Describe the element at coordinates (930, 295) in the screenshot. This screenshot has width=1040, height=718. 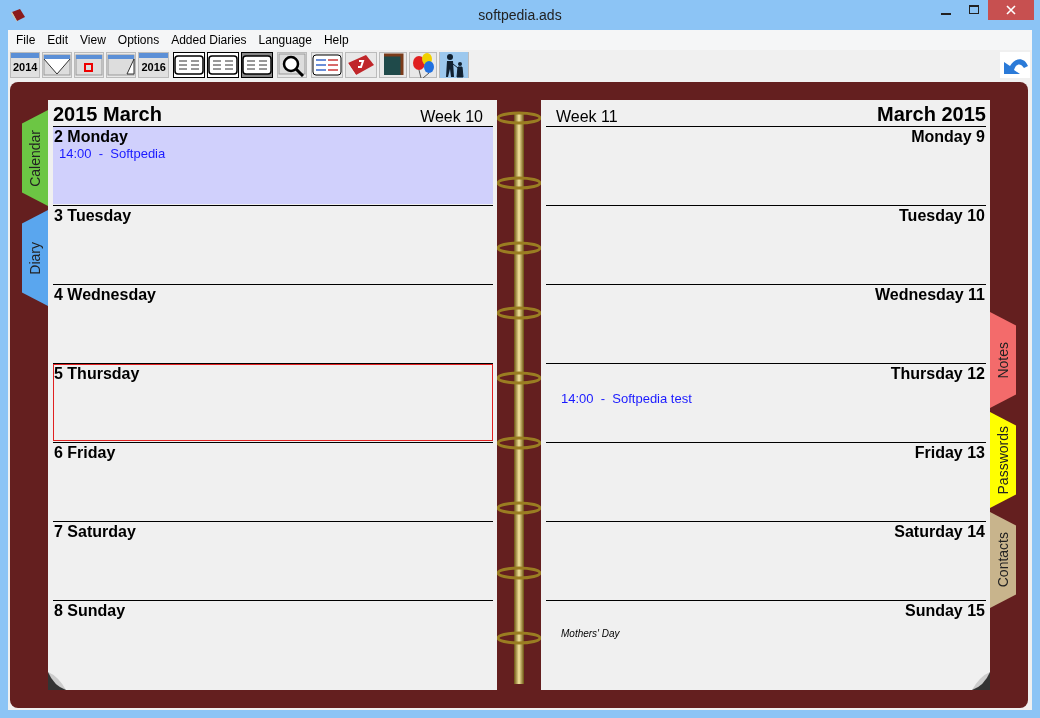
I see `day-heading: Wednesday 11` at that location.